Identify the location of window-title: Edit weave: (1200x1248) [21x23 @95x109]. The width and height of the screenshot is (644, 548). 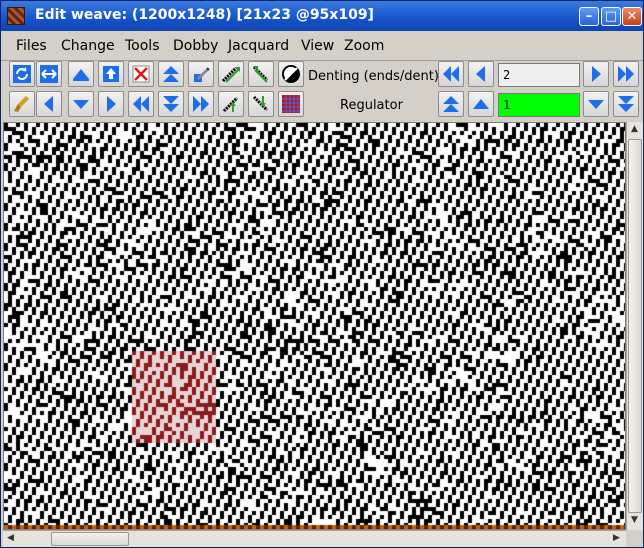
(204, 15).